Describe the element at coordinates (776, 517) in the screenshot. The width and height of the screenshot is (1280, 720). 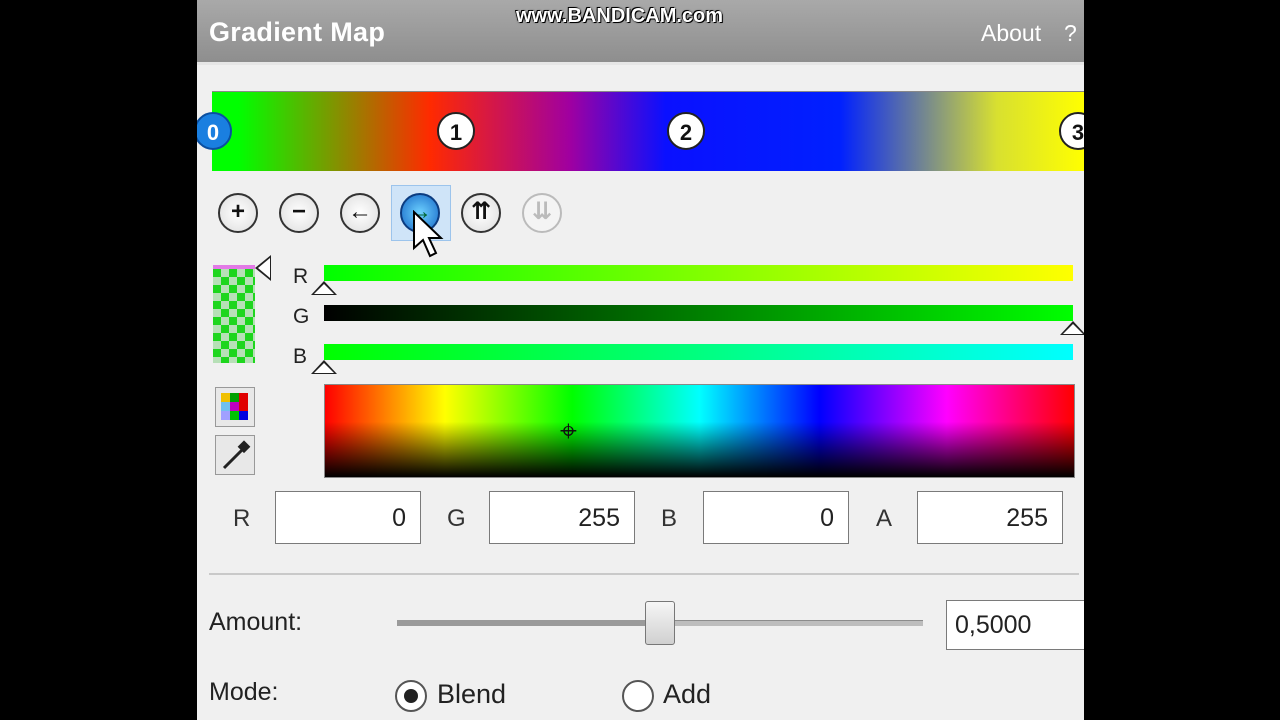
I see `b-value-input: 0` at that location.